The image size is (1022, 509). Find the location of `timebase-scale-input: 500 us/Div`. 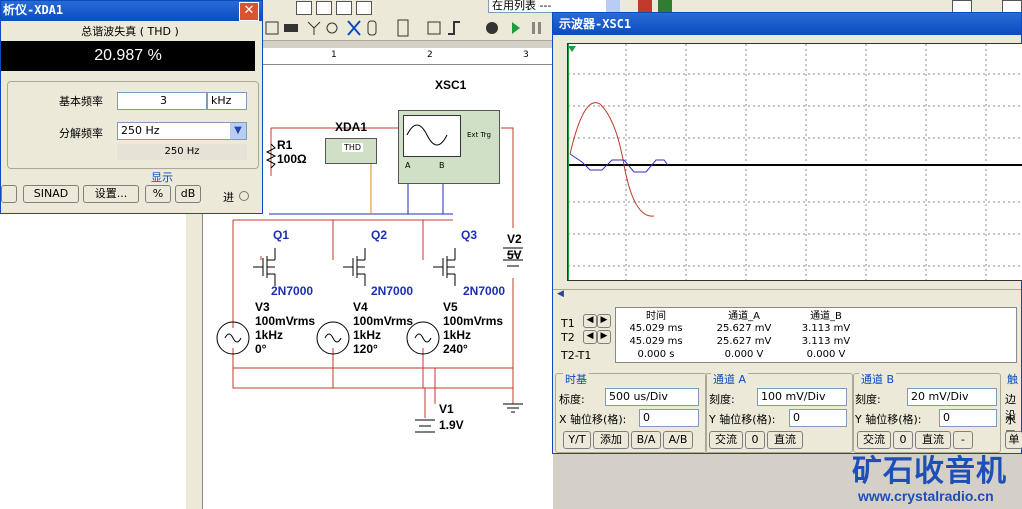

timebase-scale-input: 500 us/Div is located at coordinates (652, 397).